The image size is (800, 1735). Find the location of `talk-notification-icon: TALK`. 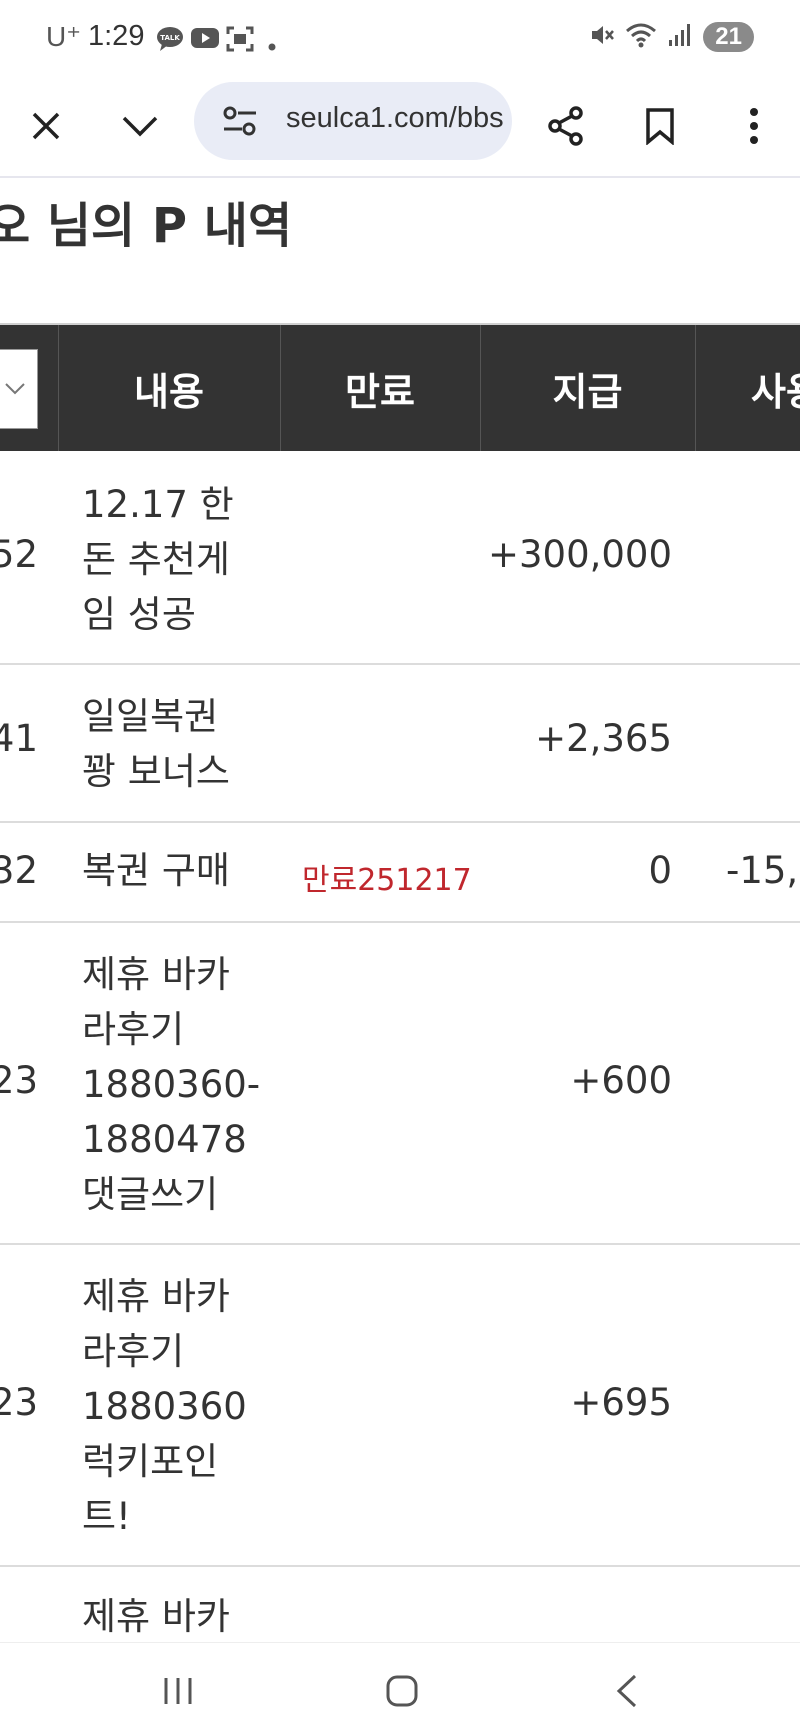

talk-notification-icon: TALK is located at coordinates (170, 40).